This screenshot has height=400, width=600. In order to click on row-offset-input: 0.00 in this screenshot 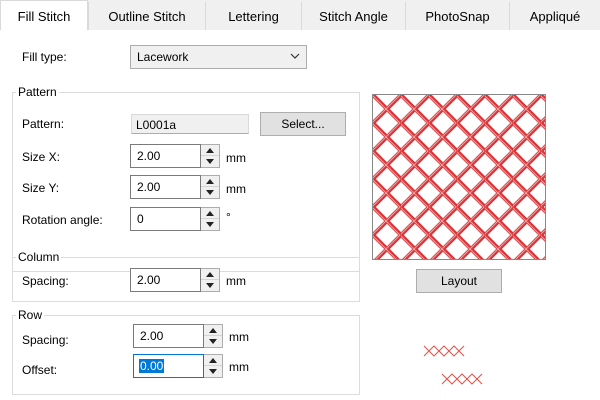, I will do `click(168, 366)`.